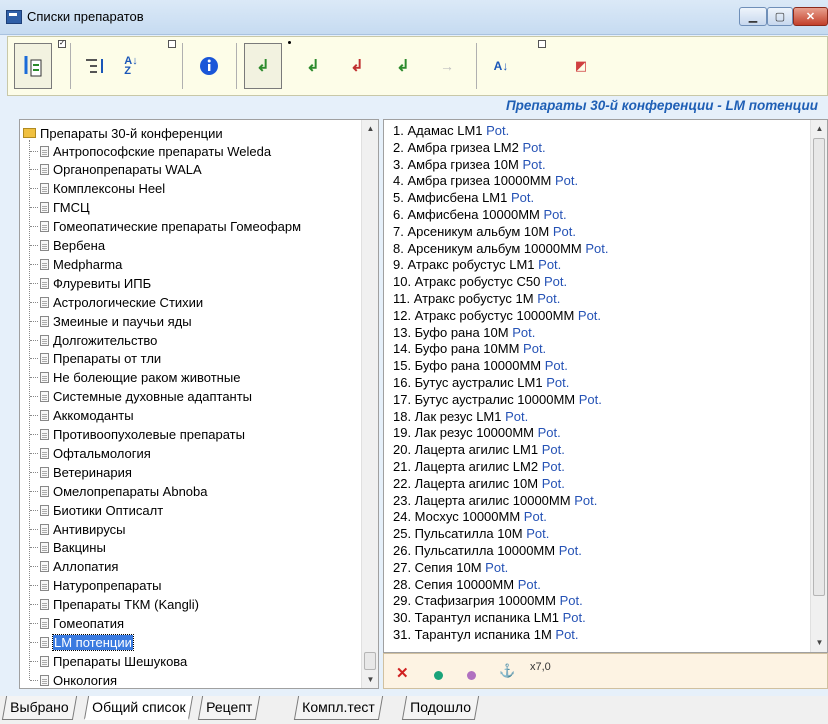 The height and width of the screenshot is (724, 828). What do you see at coordinates (76, 264) in the screenshot?
I see `tree-item: Medpharma` at bounding box center [76, 264].